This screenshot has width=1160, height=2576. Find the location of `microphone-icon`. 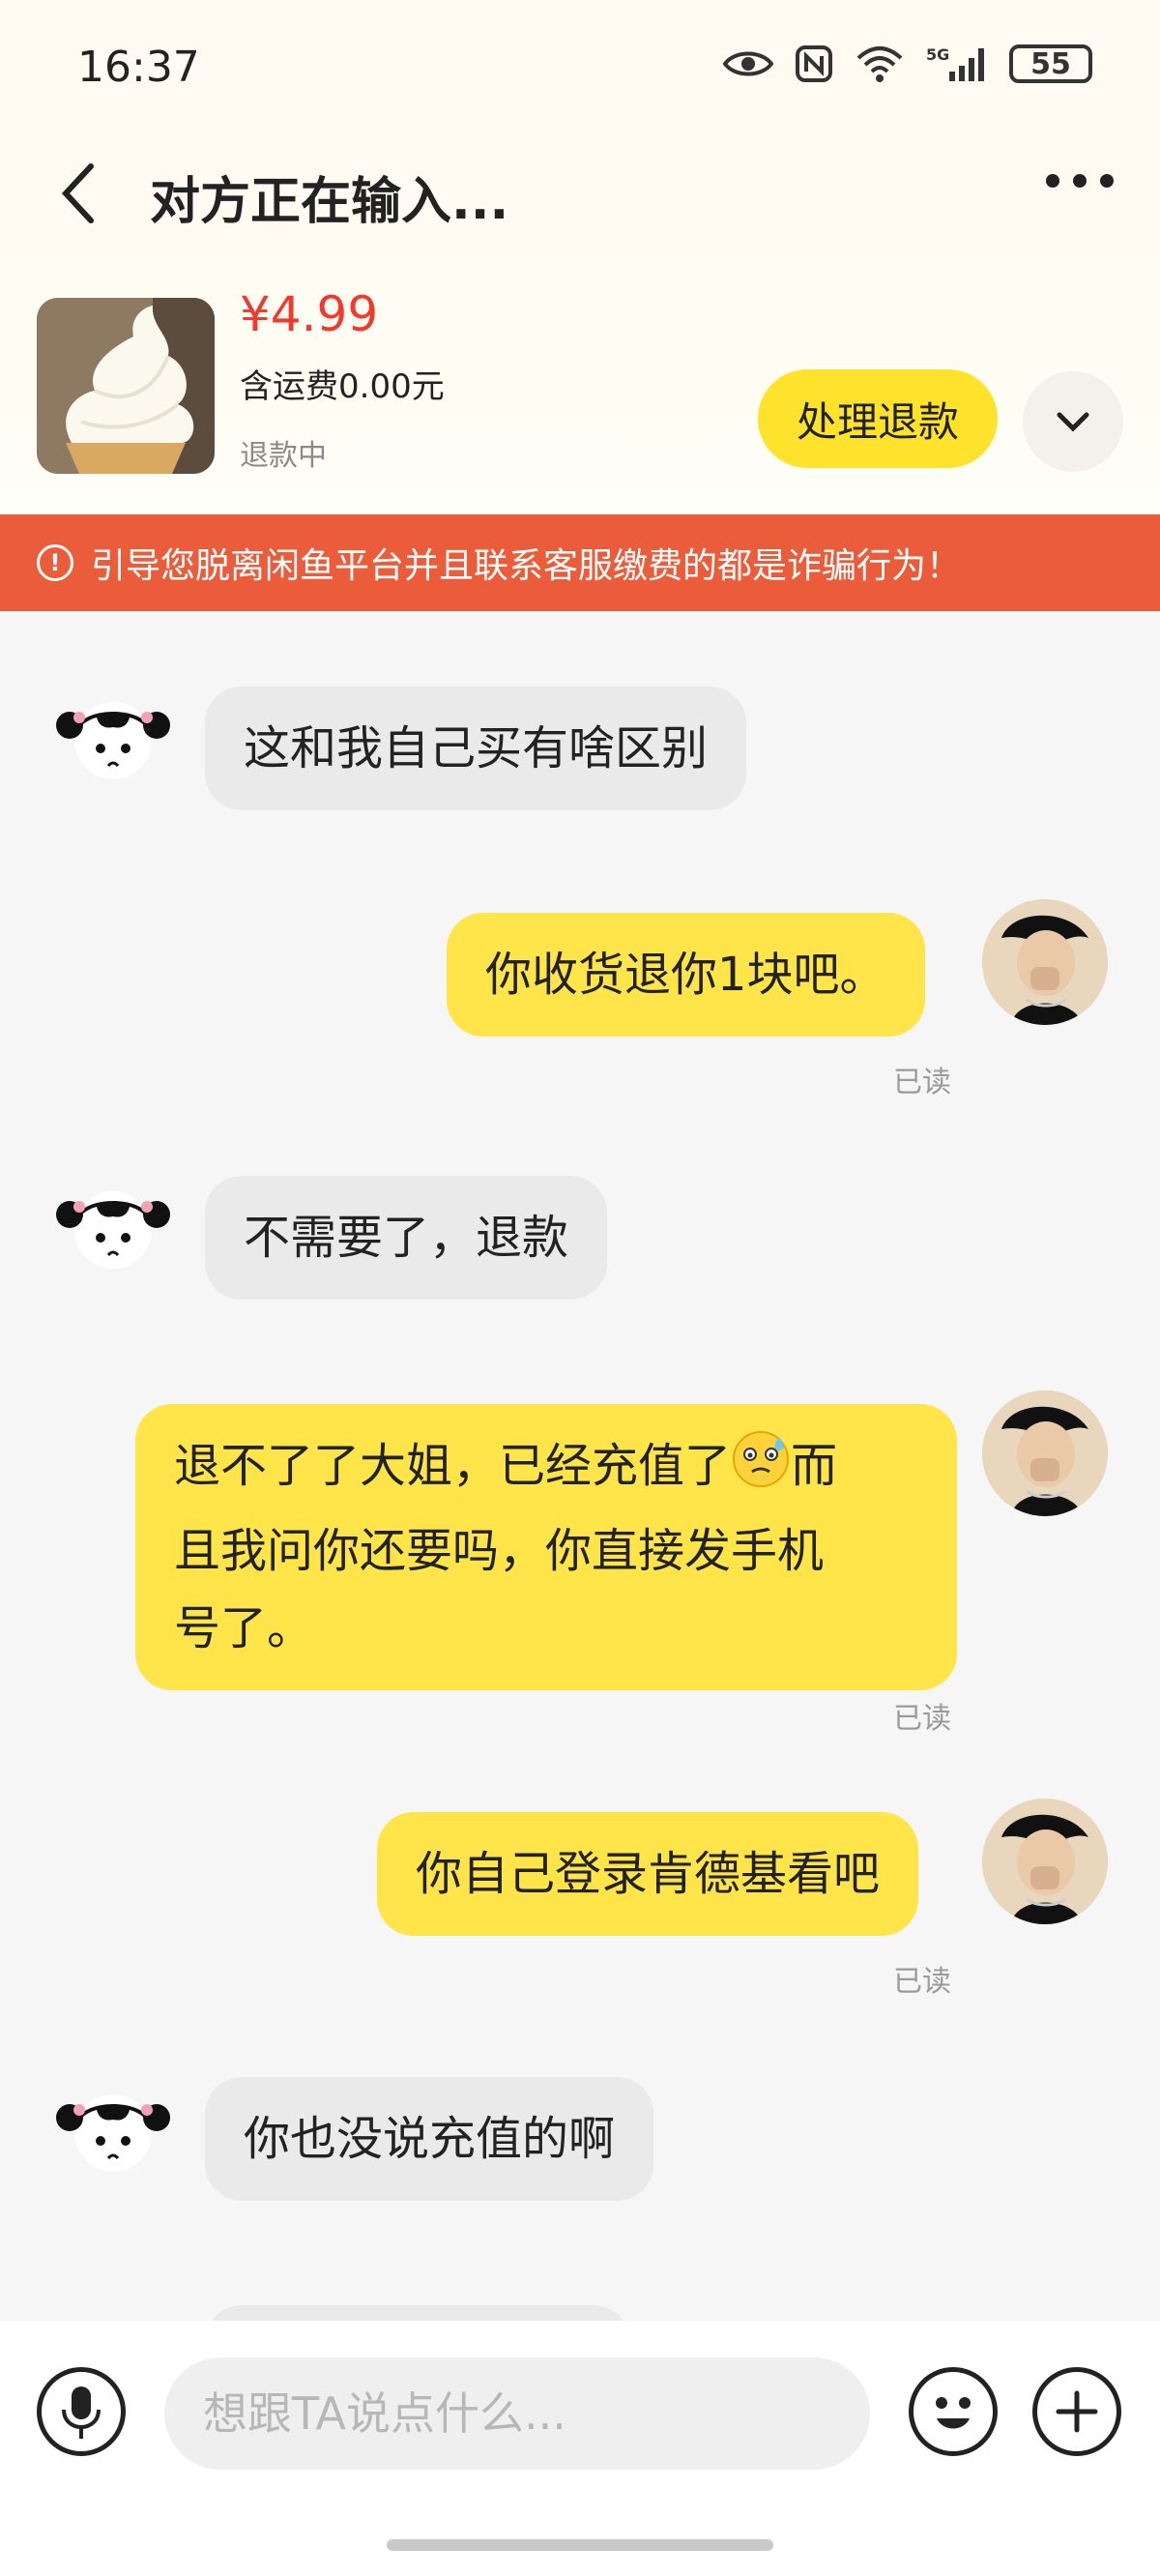

microphone-icon is located at coordinates (81, 2412).